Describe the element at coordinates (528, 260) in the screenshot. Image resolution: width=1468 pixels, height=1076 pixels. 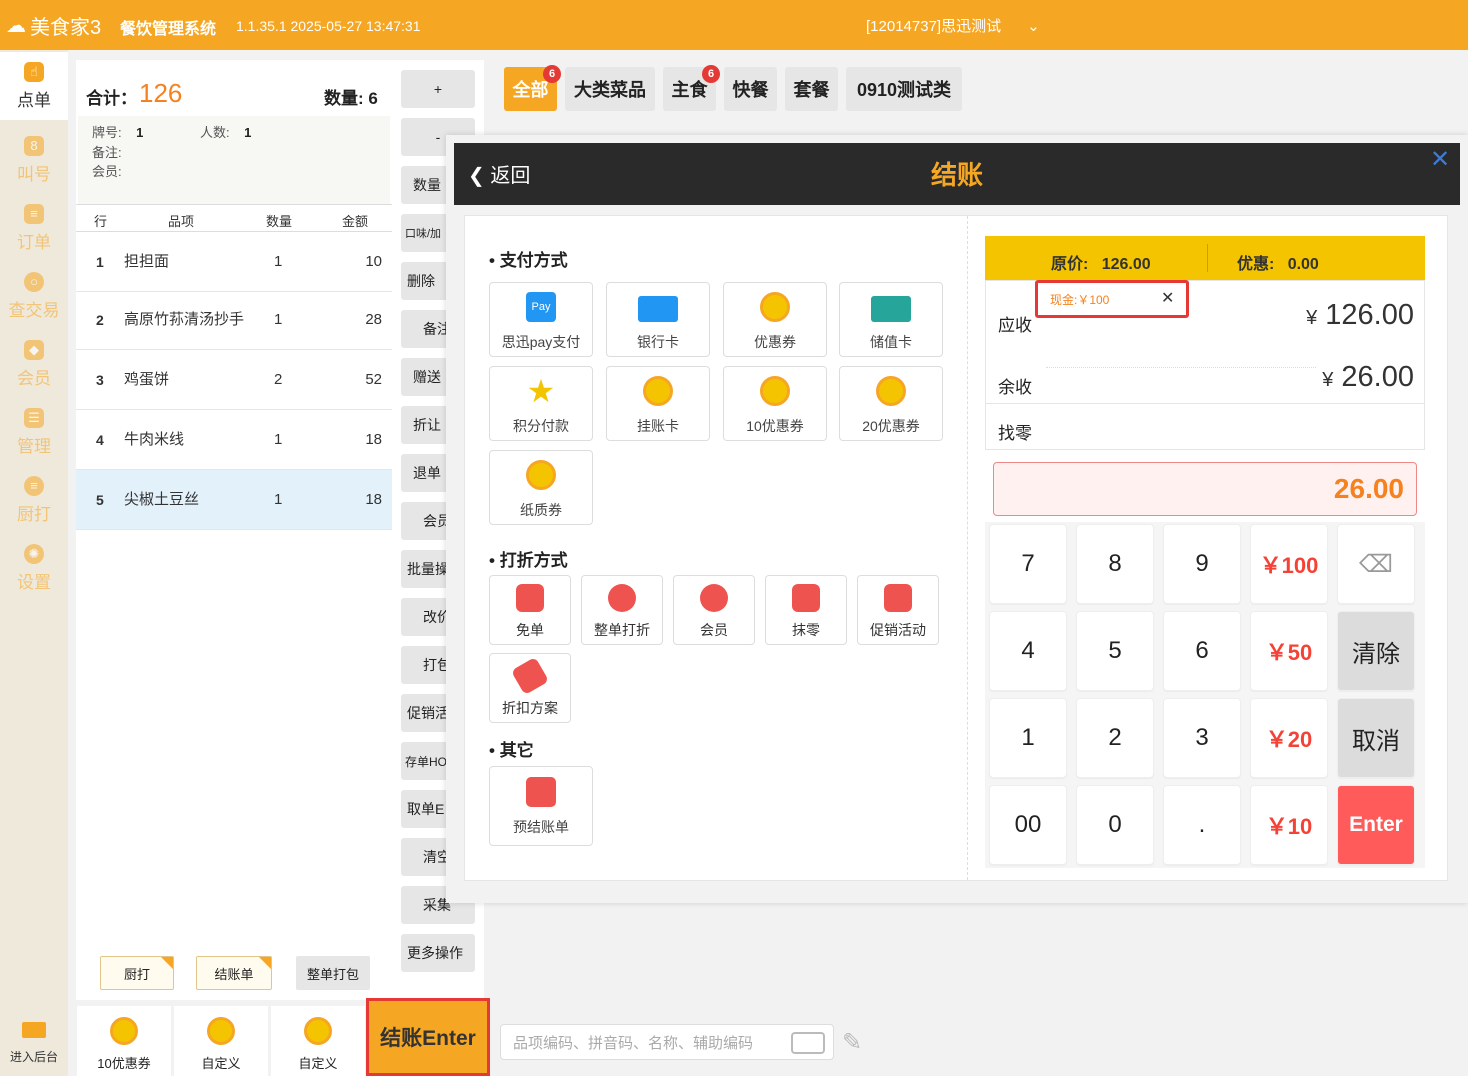
I see `pay-section-title: • 支付方式` at that location.